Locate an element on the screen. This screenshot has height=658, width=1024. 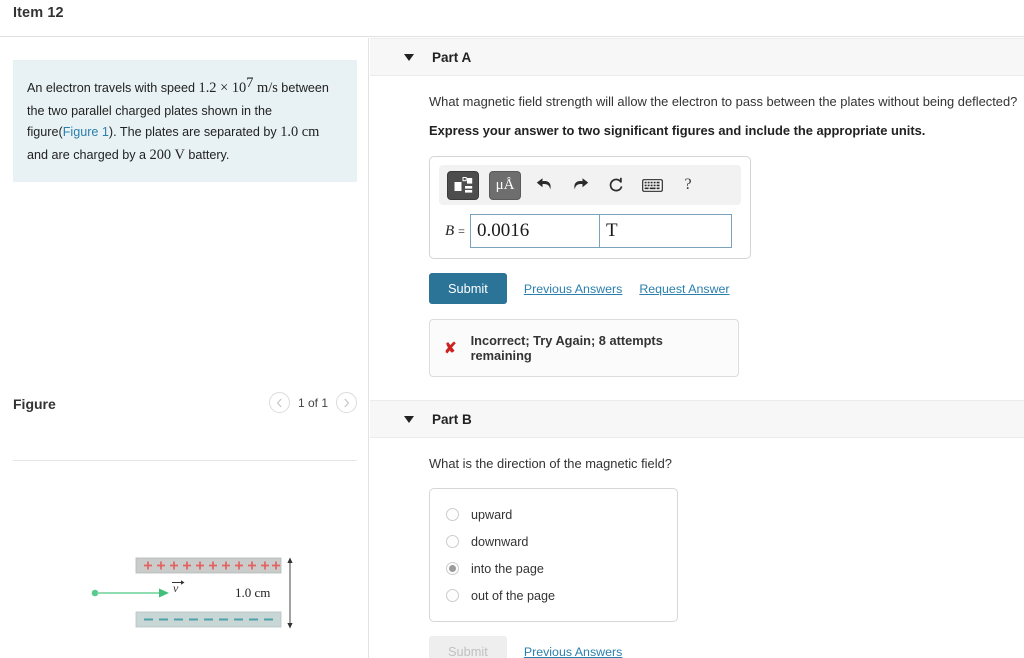
figure-counter: 1 of 1 is located at coordinates (312, 402).